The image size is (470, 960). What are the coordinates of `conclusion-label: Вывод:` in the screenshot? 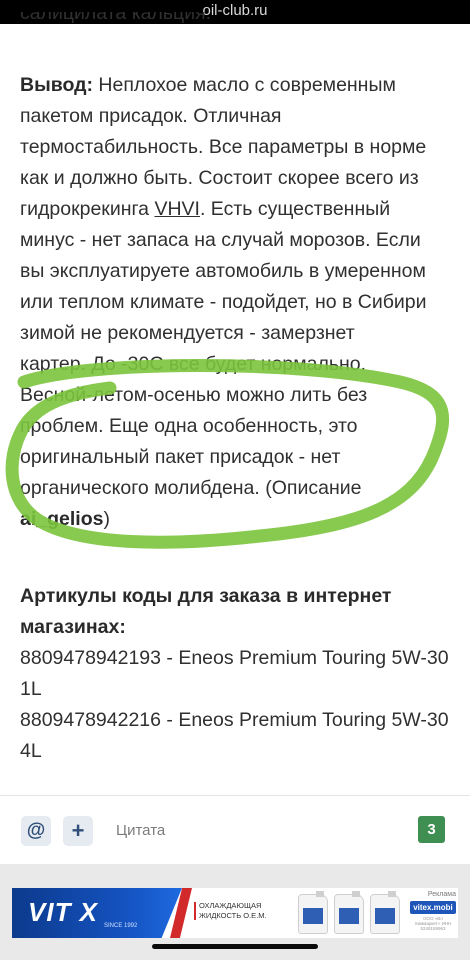 It's located at (56, 85).